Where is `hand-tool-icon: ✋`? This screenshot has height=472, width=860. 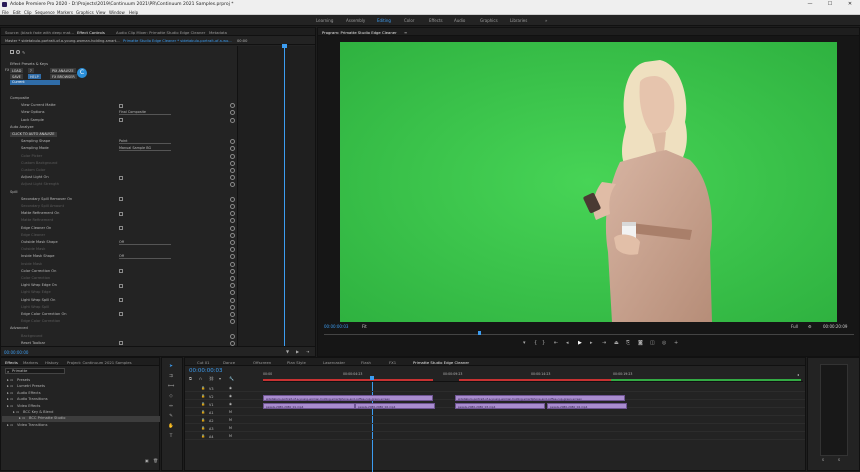
hand-tool-icon: ✋ is located at coordinates (171, 427).